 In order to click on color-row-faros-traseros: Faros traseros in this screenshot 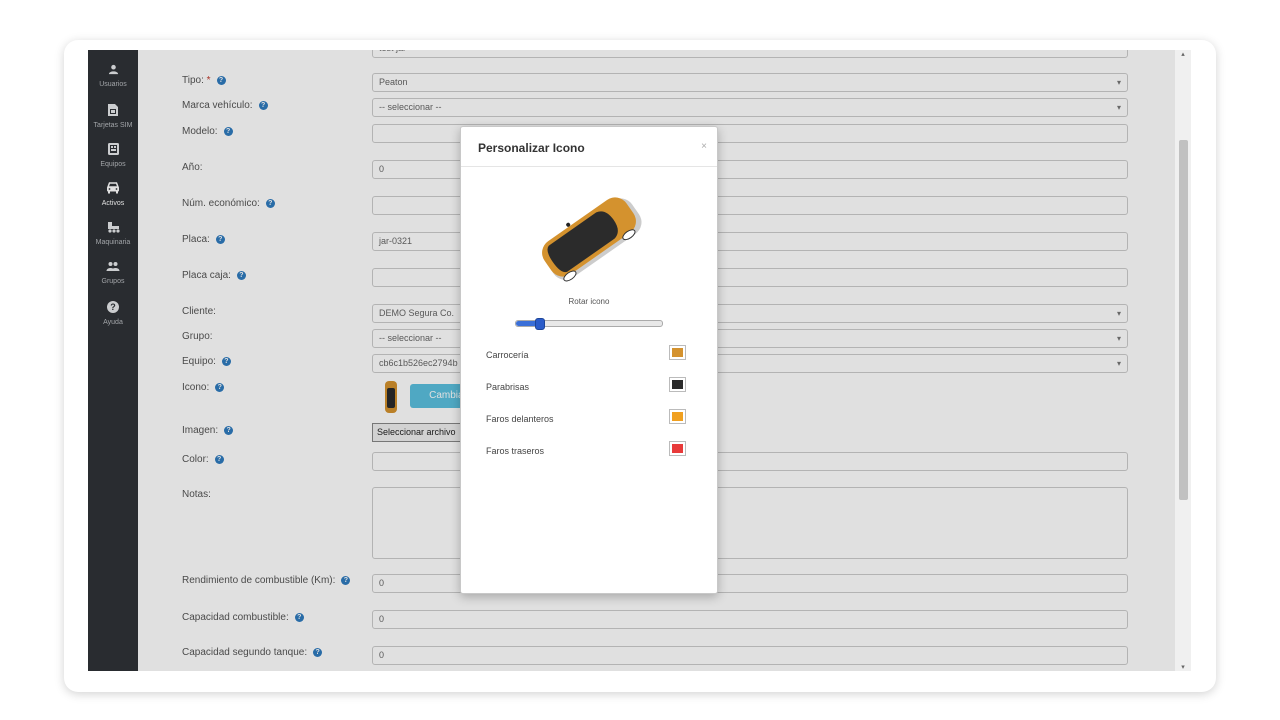, I will do `click(515, 451)`.